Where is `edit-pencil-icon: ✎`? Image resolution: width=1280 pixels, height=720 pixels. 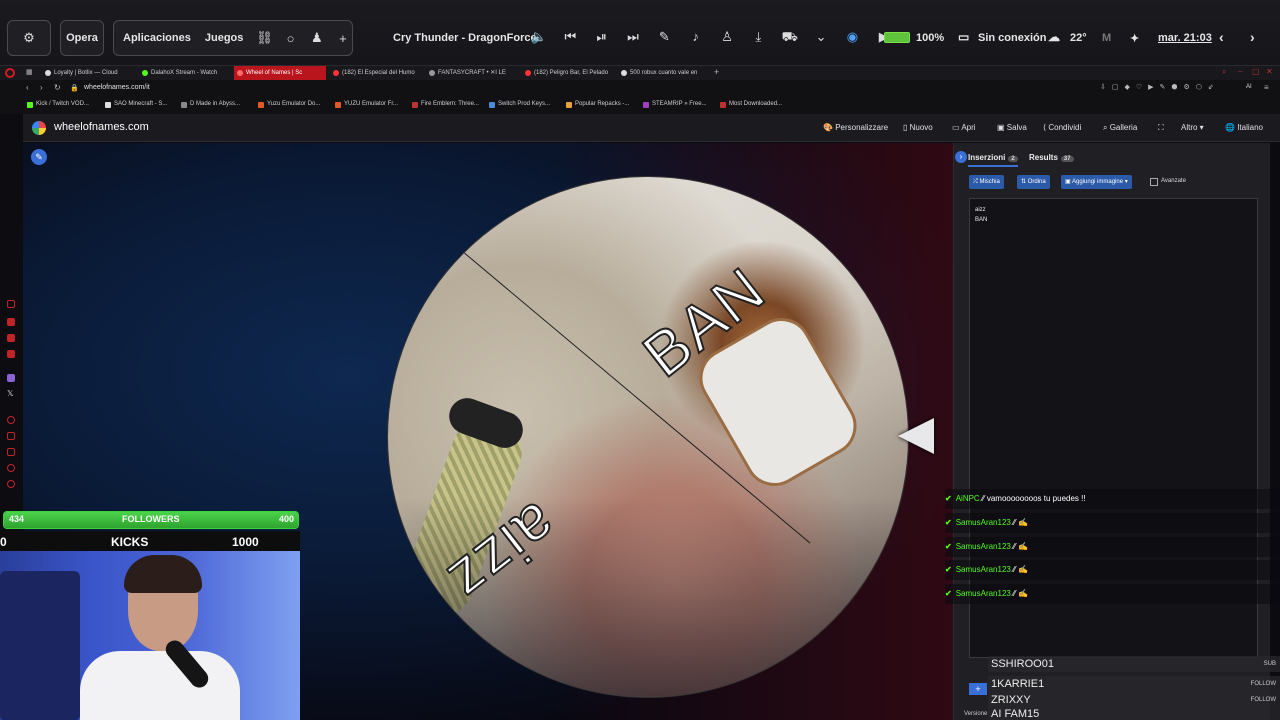 edit-pencil-icon: ✎ is located at coordinates (39, 157).